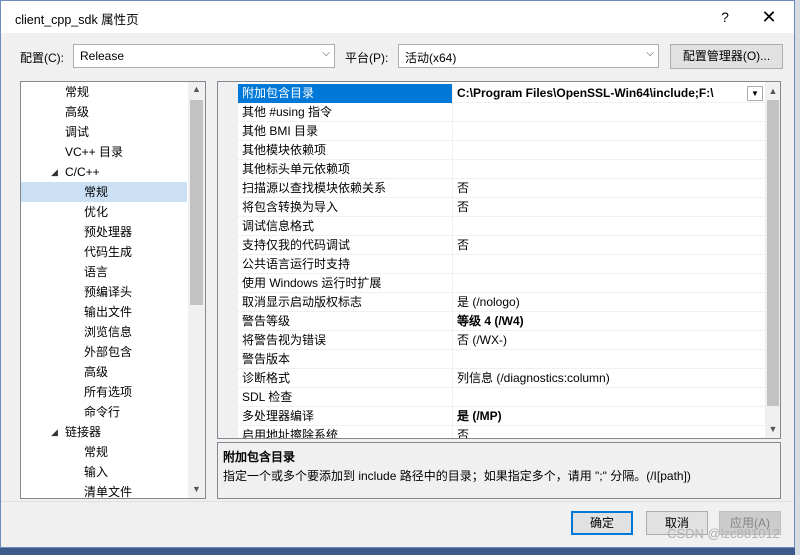 This screenshot has width=800, height=555. I want to click on tree-item-language: 语言, so click(96, 272).